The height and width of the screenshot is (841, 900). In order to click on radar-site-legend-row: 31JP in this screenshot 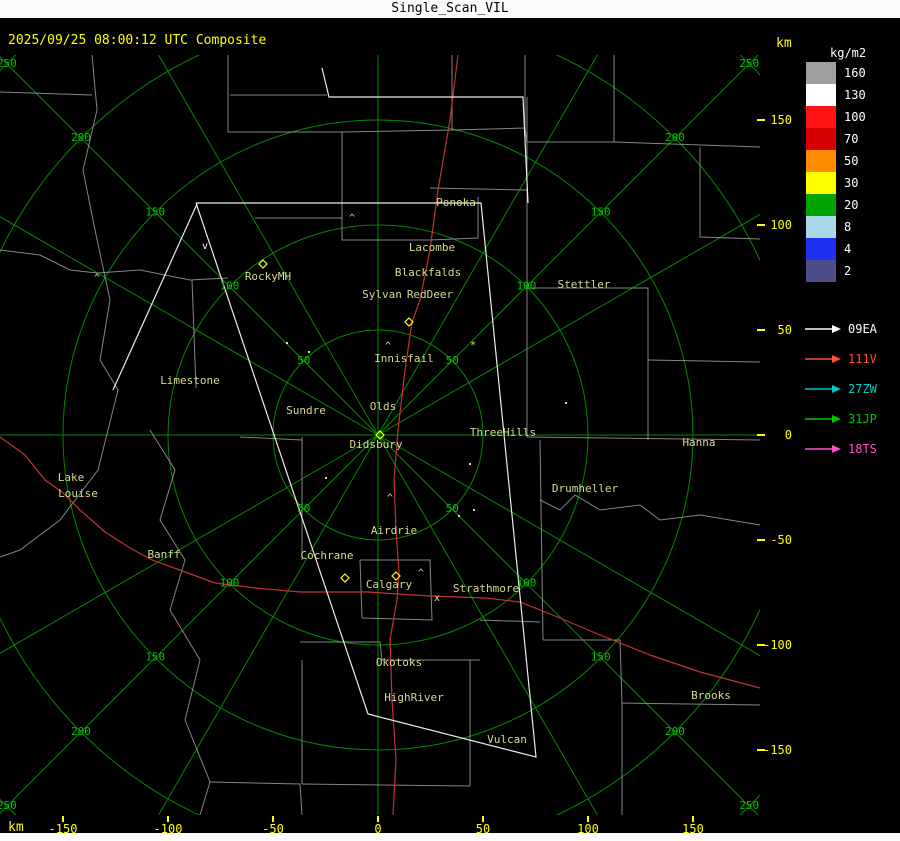, I will do `click(840, 419)`.